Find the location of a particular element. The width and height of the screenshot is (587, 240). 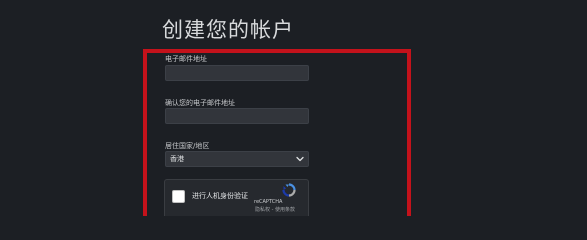

email-label: 电子邮件地址 is located at coordinates (186, 59).